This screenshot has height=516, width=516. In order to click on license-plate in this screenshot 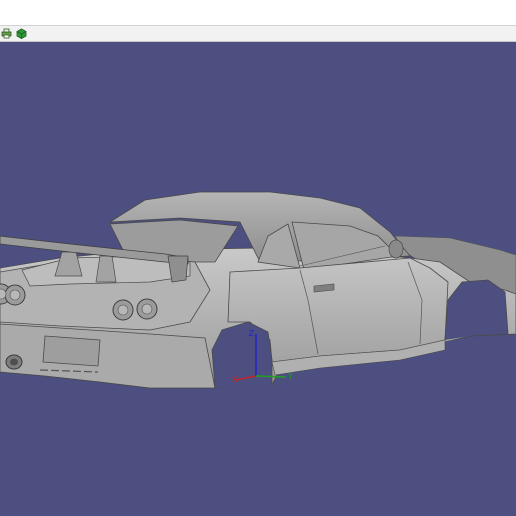, I will do `click(71, 351)`.